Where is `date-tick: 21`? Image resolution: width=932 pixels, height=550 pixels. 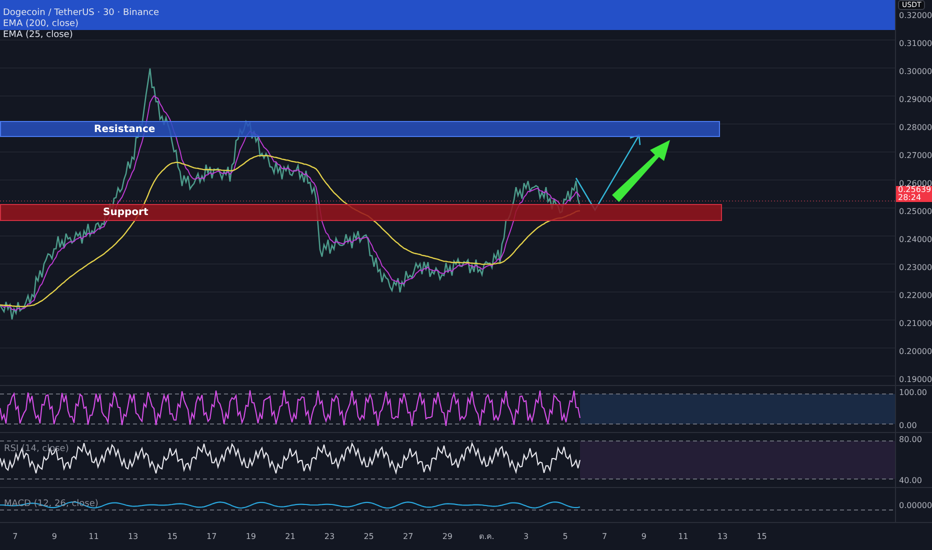 date-tick: 21 is located at coordinates (290, 536).